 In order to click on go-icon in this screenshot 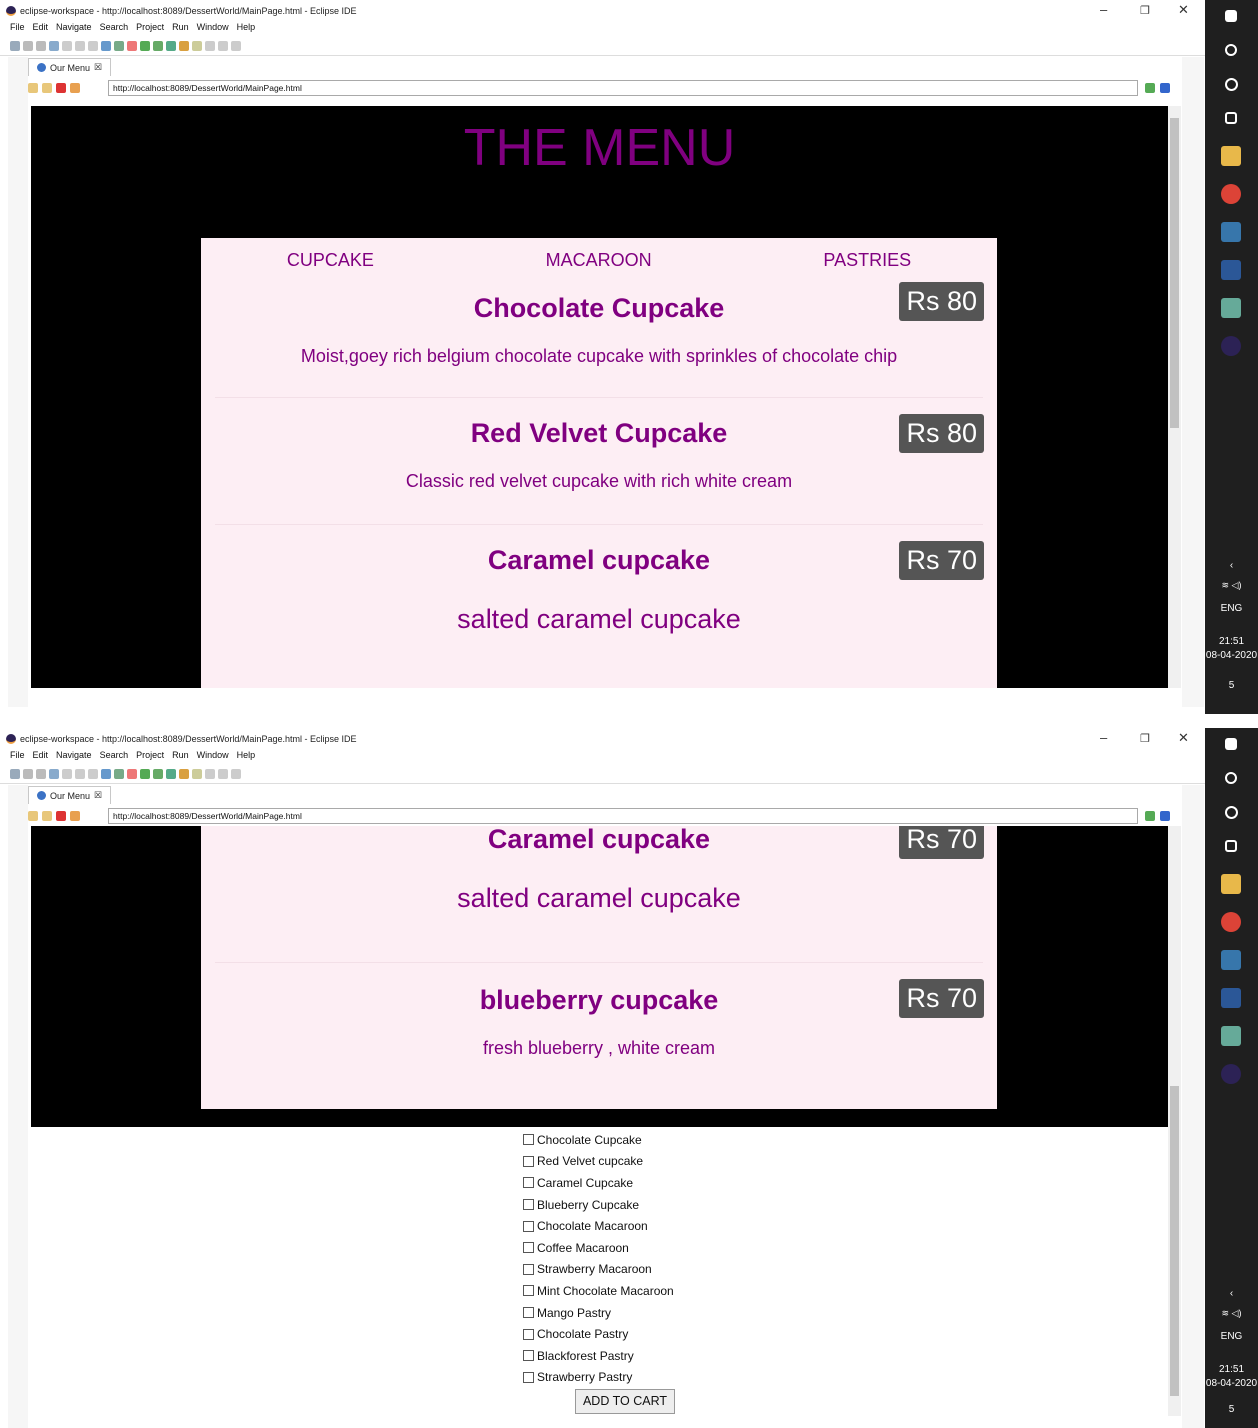, I will do `click(1150, 88)`.